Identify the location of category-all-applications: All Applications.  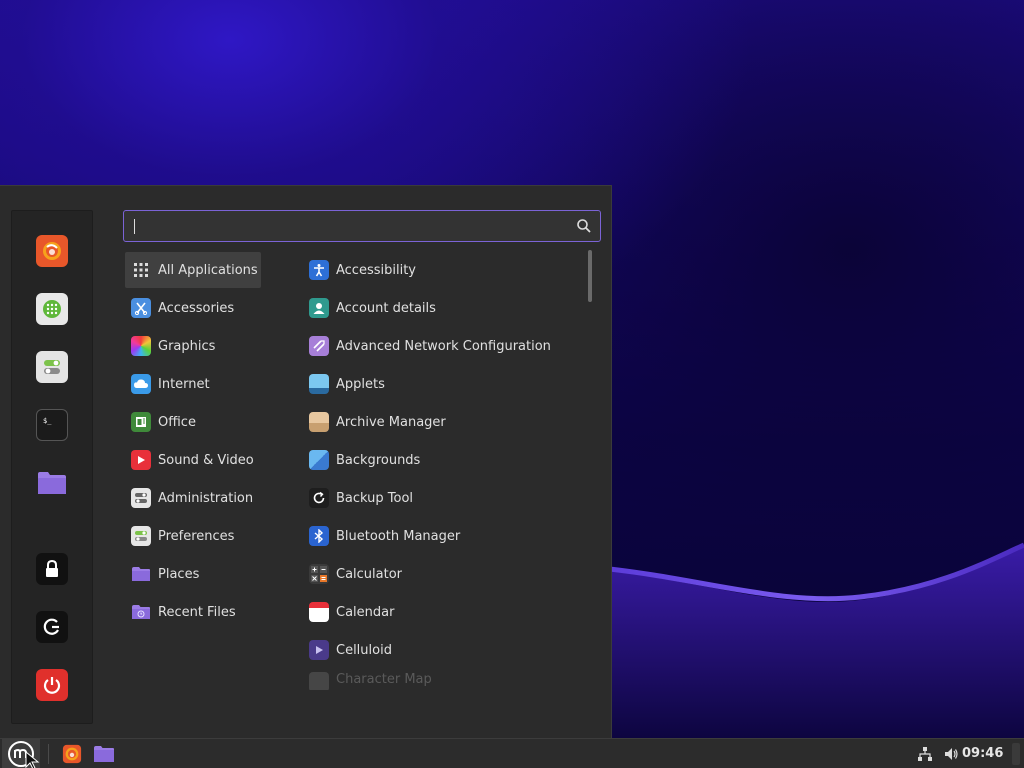
(193, 270).